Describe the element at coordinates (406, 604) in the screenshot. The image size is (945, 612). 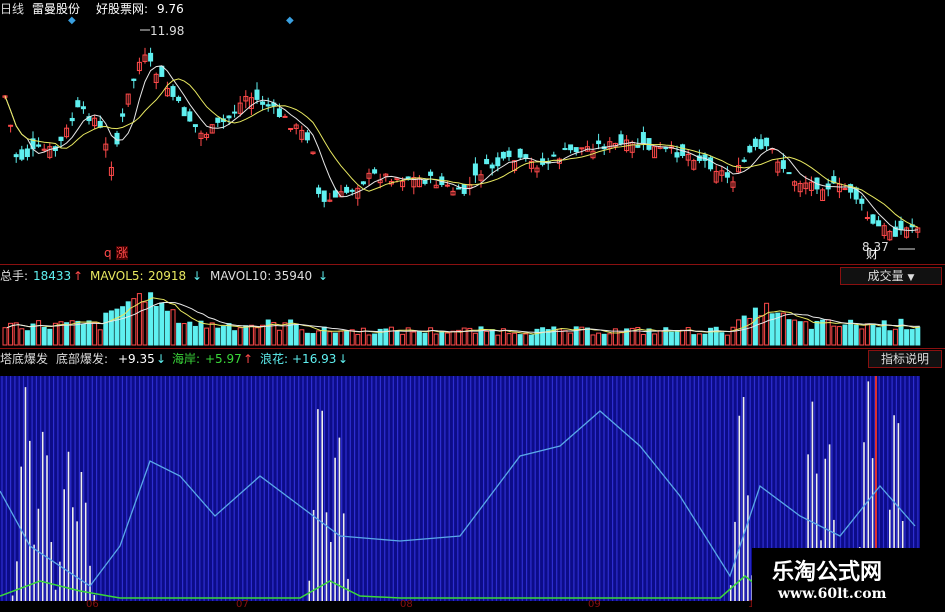
I see `date-tick: 08` at that location.